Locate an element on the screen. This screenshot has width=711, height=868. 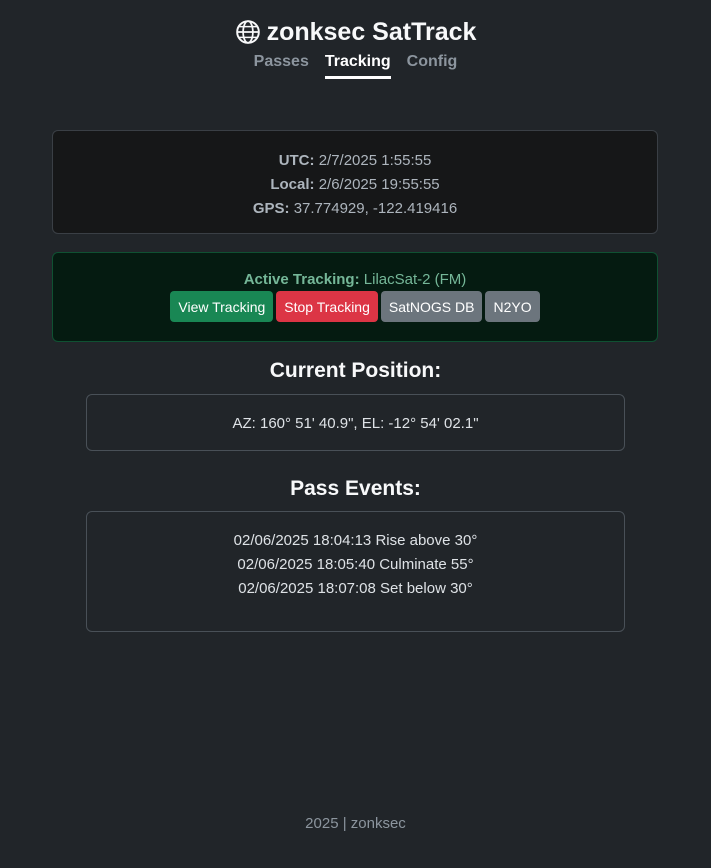
footer: 2025 | zonksec is located at coordinates (355, 823).